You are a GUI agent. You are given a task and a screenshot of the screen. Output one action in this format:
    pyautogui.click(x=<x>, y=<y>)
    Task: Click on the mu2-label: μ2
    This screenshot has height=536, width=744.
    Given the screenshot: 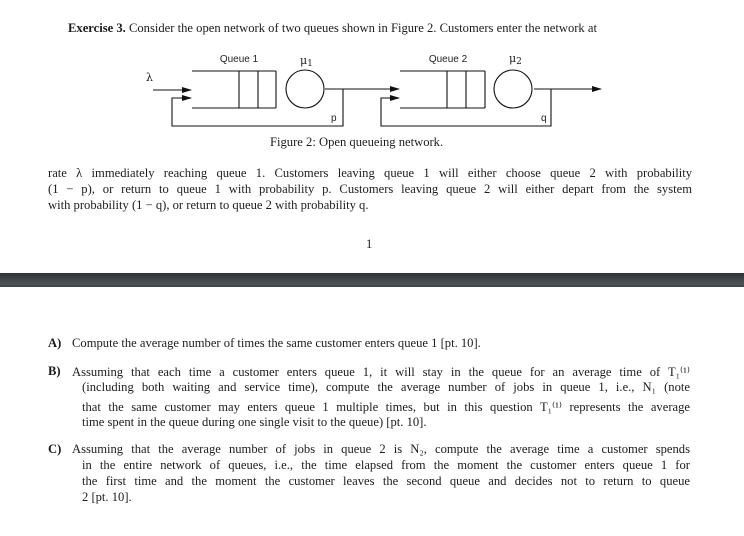 What is the action you would take?
    pyautogui.click(x=515, y=59)
    